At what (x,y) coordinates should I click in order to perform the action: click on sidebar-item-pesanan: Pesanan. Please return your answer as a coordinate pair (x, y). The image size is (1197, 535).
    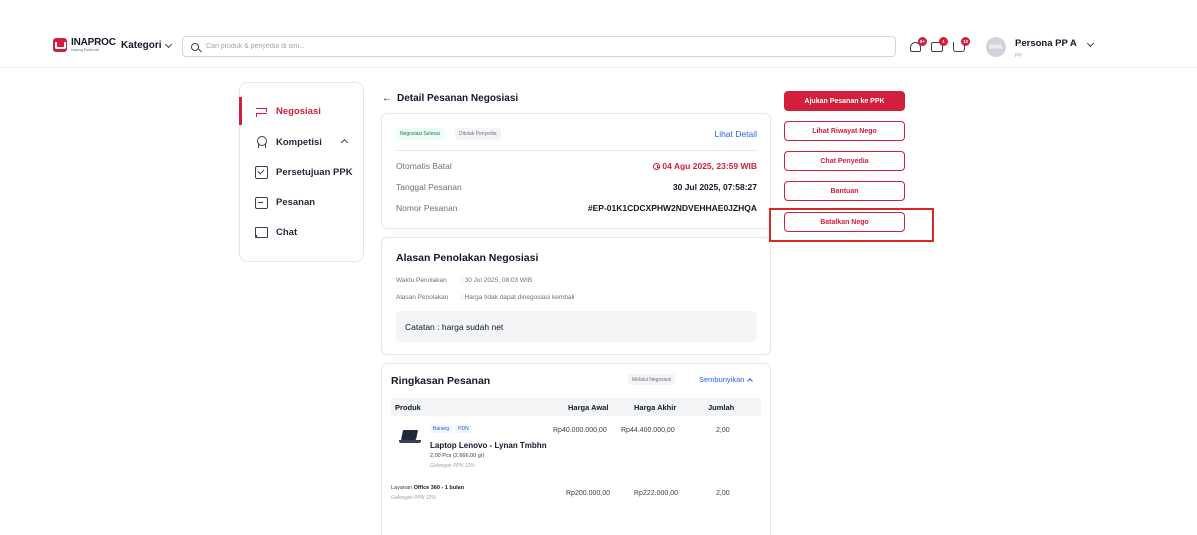
    Looking at the image, I should click on (301, 202).